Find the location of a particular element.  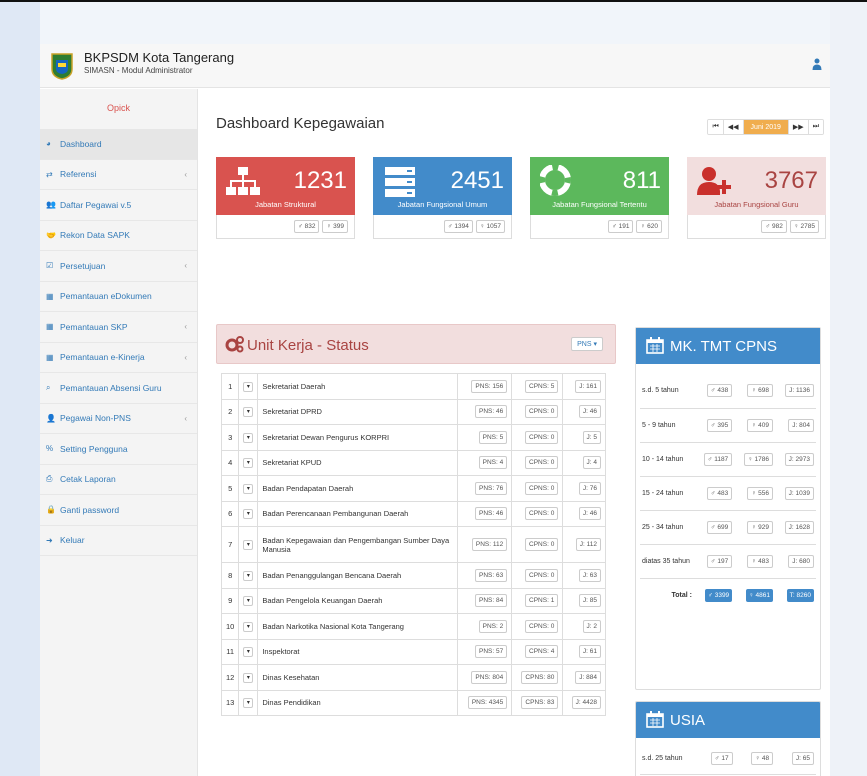

sidebar-item-persetujuan: ☑ Persetujuan ‹ is located at coordinates (118, 266).